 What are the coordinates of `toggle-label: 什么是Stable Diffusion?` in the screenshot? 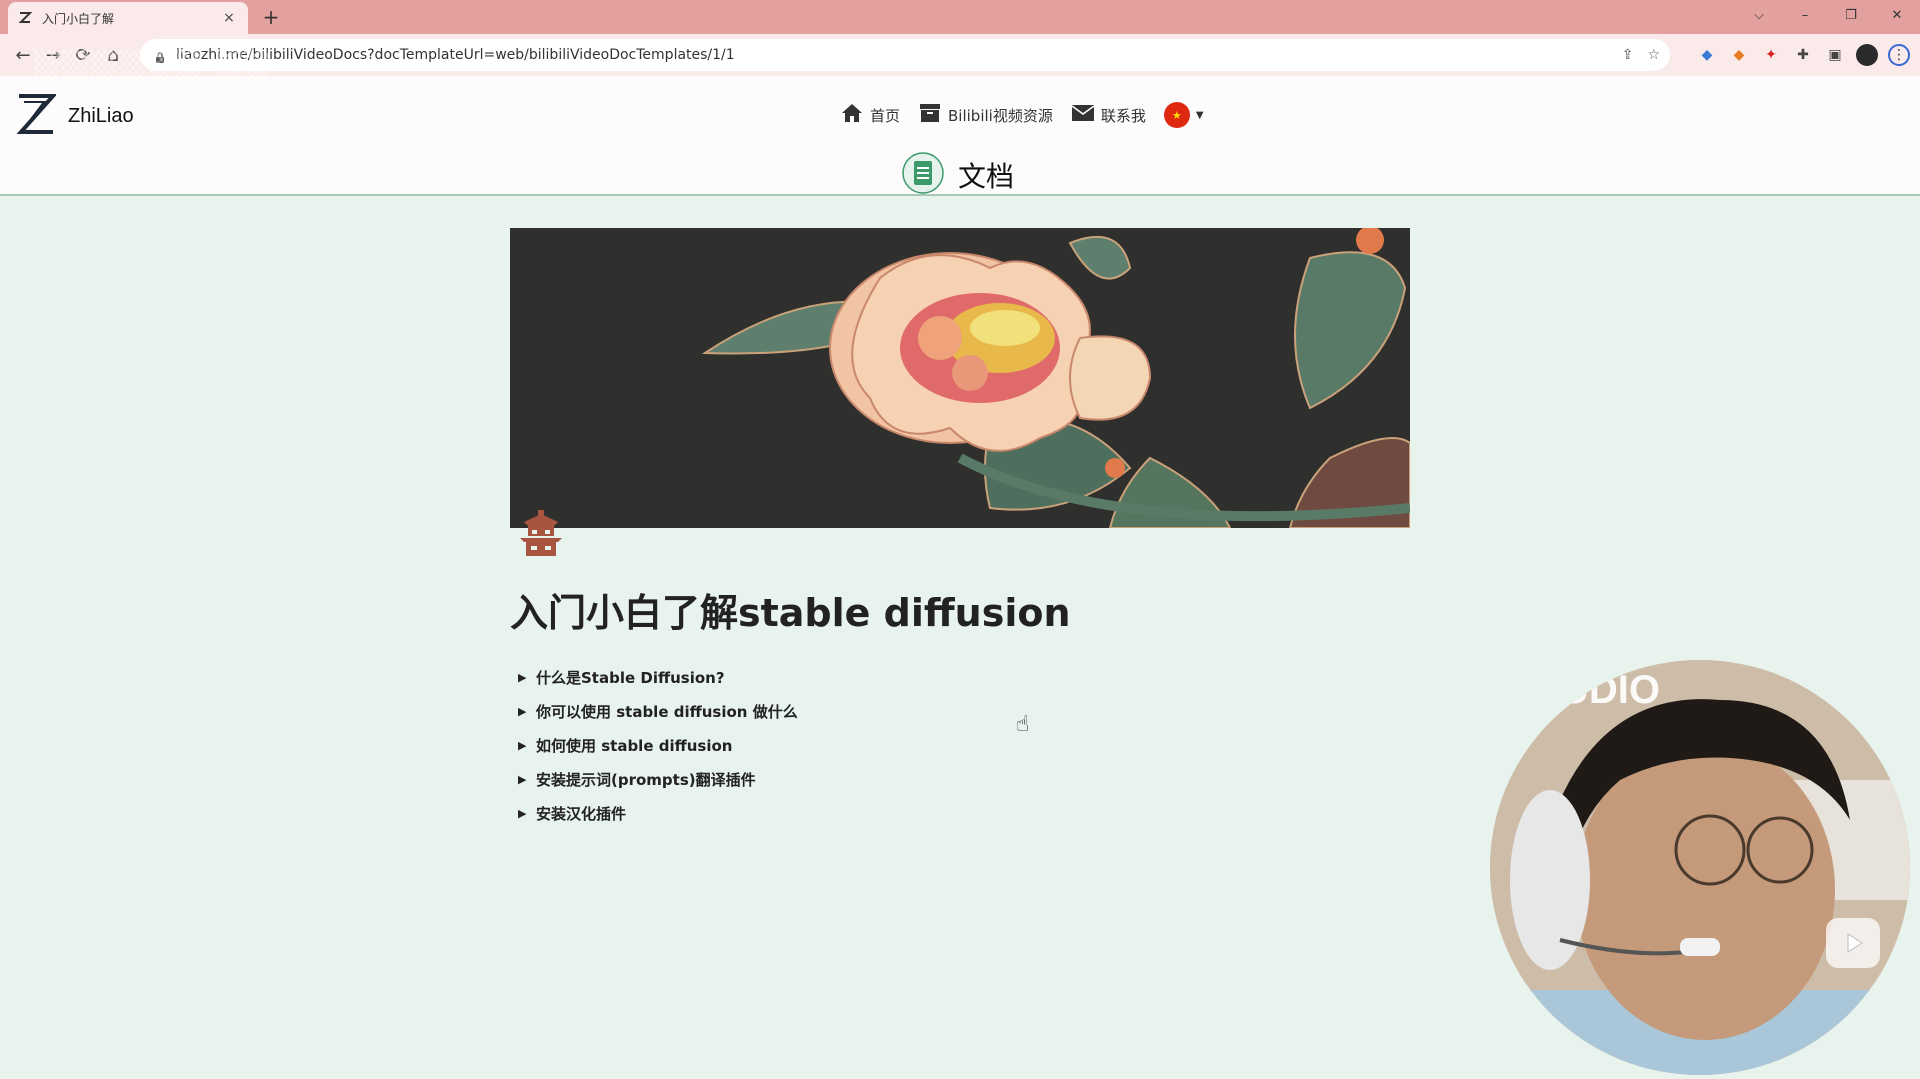 It's located at (630, 677).